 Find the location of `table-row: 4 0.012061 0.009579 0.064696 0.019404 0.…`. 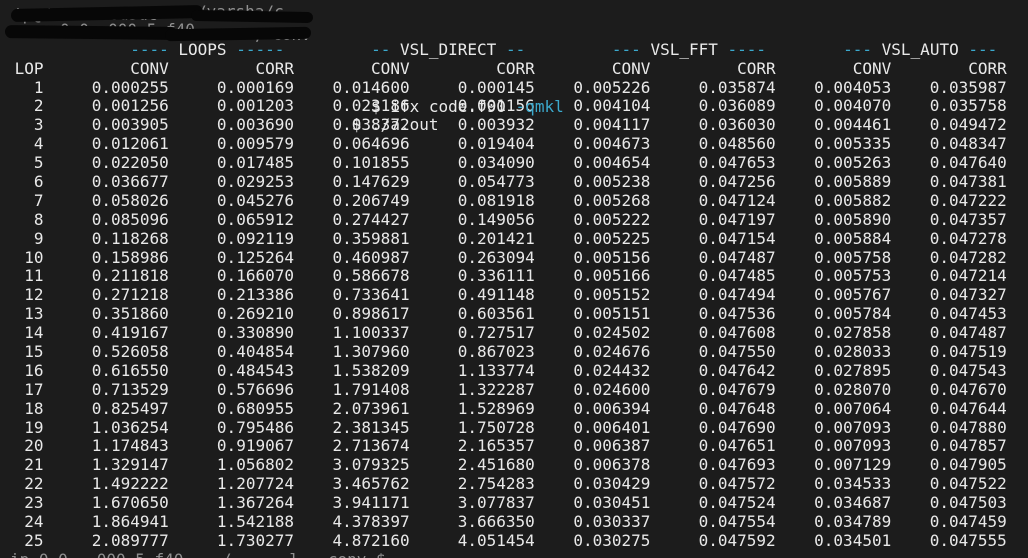

table-row: 4 0.012061 0.009579 0.064696 0.019404 0.… is located at coordinates (506, 144).